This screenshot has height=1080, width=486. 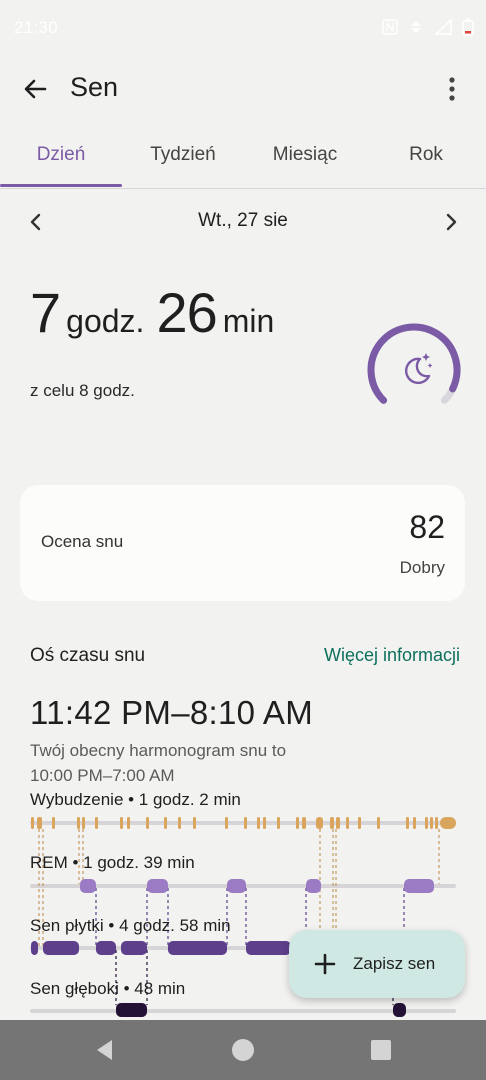 What do you see at coordinates (186, 312) in the screenshot?
I see `duration-minutes: 26` at bounding box center [186, 312].